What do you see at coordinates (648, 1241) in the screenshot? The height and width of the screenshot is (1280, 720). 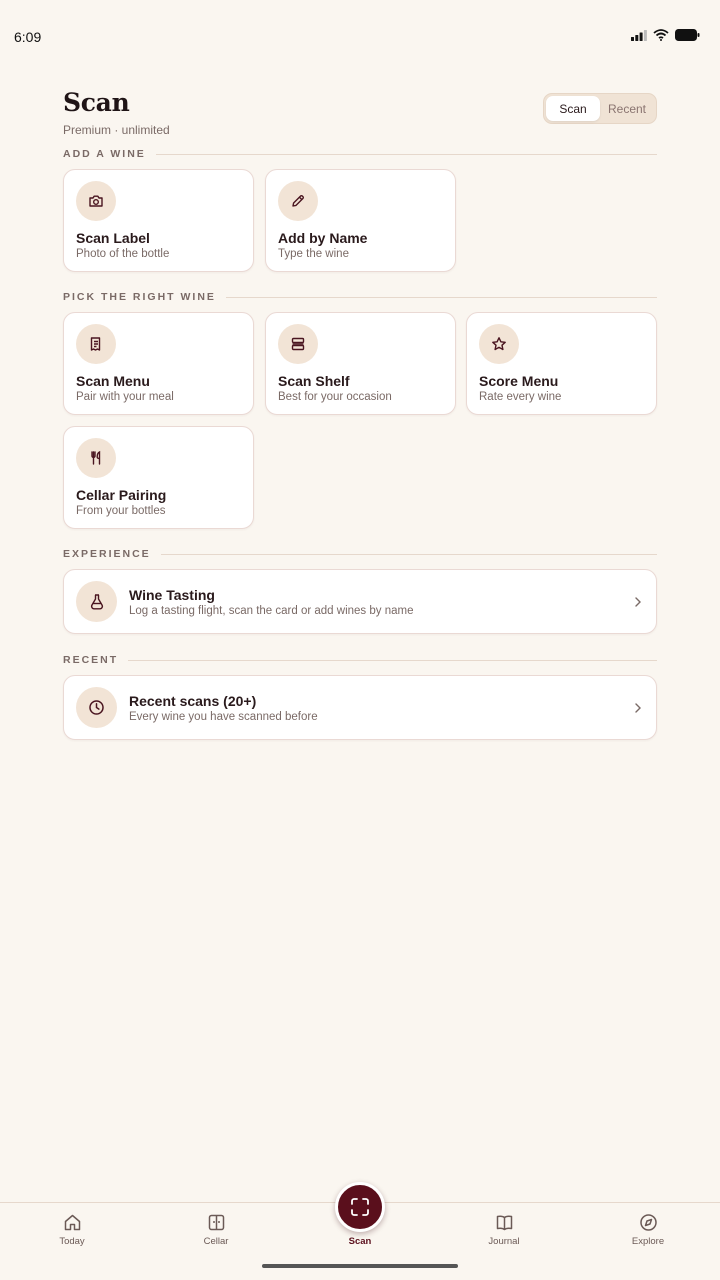 I see `nav-label: Explore` at bounding box center [648, 1241].